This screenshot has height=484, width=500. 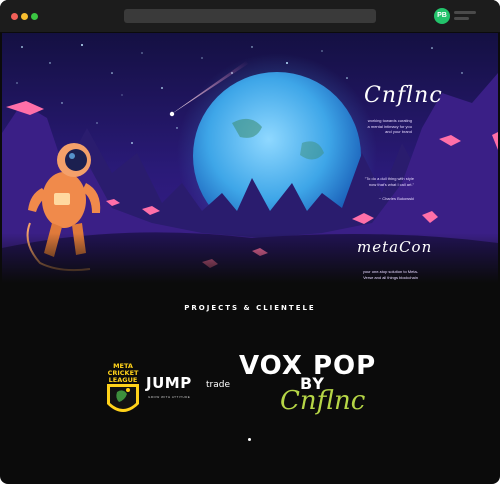 What do you see at coordinates (403, 95) in the screenshot?
I see `brand-logo: Cnflnc` at bounding box center [403, 95].